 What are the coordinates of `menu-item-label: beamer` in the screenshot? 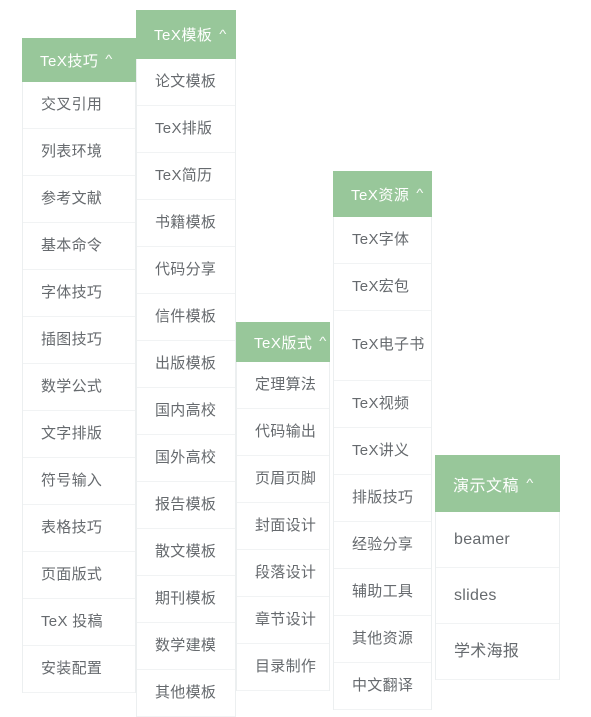 It's located at (482, 539).